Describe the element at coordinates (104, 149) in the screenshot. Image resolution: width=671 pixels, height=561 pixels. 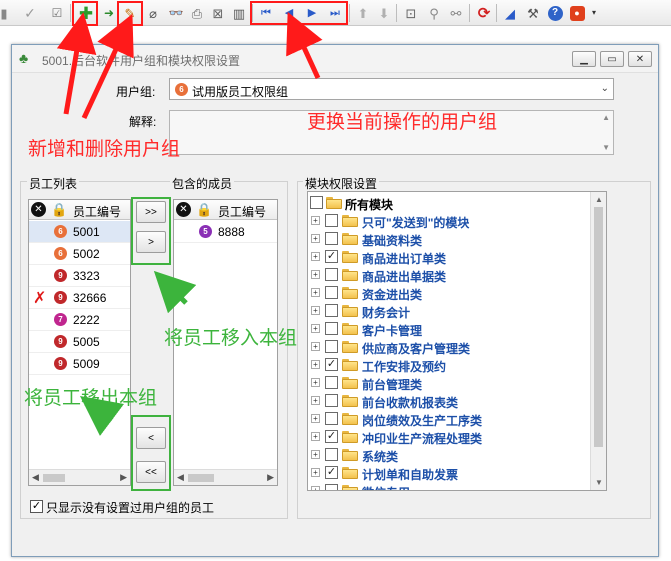
I see `annotation-add-delete: 新增和删除用户组` at that location.